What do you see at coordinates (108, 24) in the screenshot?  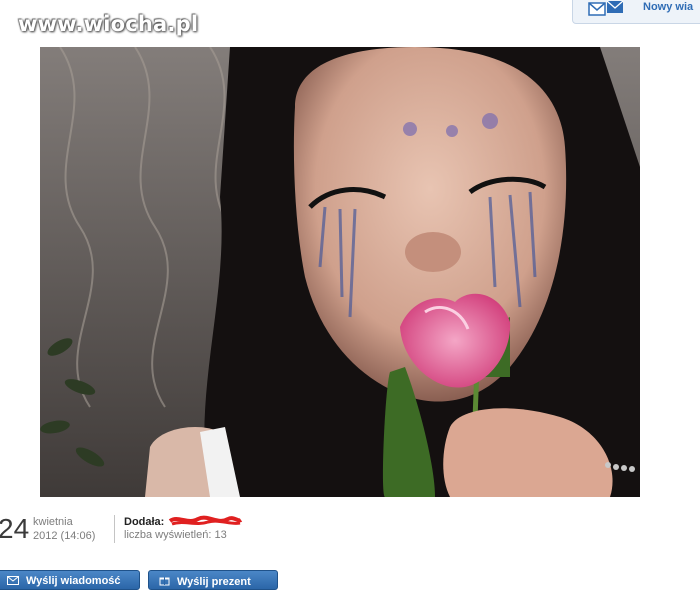 I see `site-watermark: www.wiocha.pl` at bounding box center [108, 24].